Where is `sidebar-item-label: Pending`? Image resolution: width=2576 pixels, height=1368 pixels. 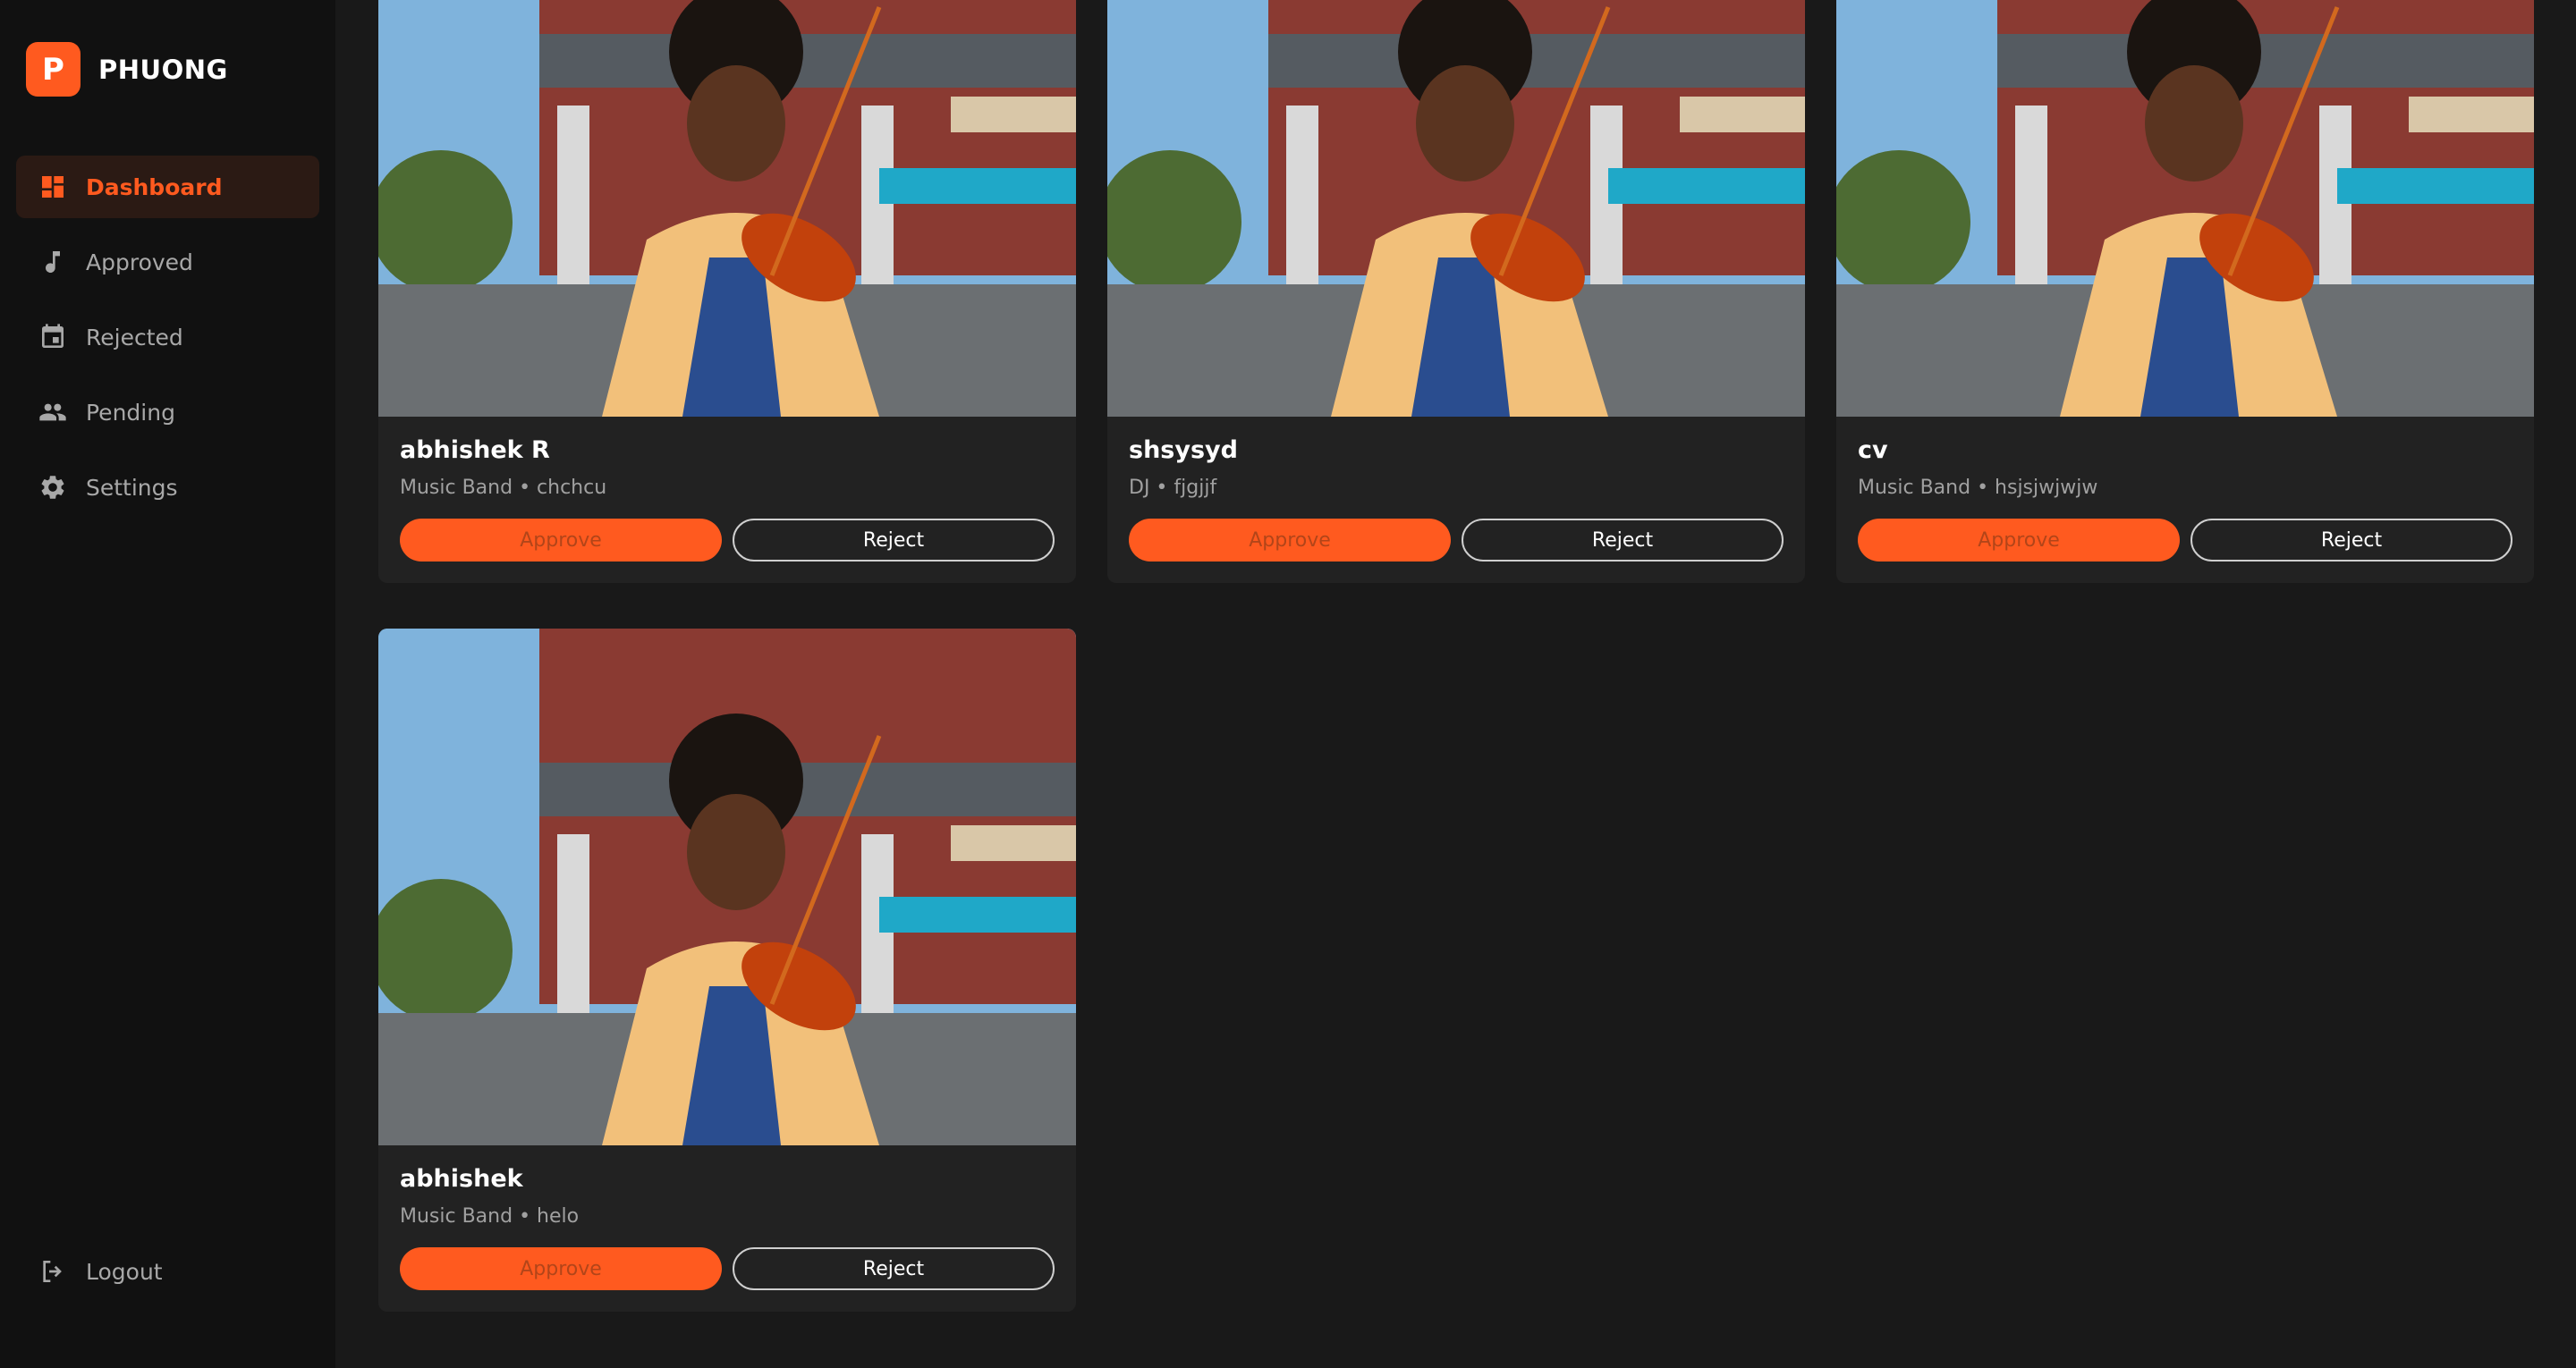 sidebar-item-label: Pending is located at coordinates (130, 413).